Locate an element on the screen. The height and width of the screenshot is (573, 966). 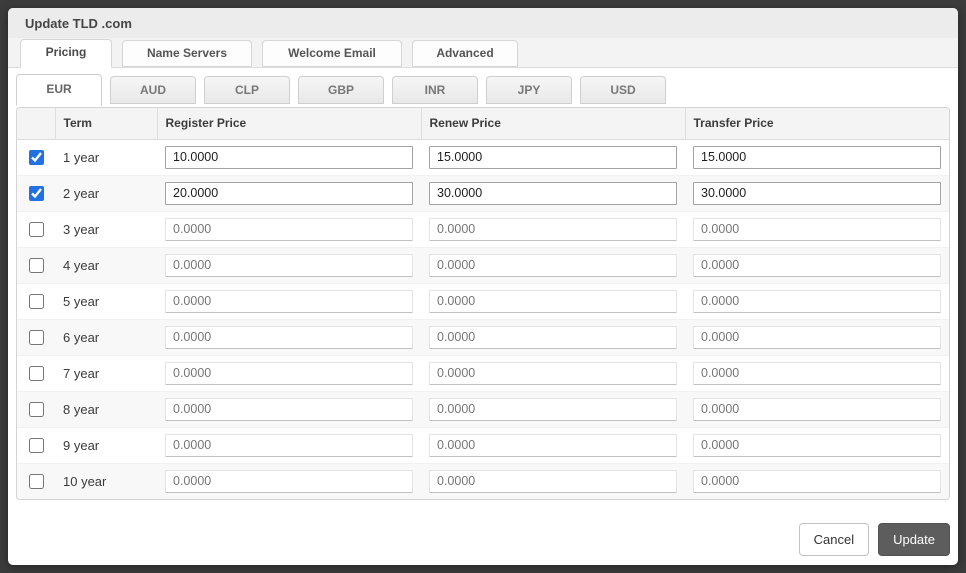
term-label: 9 year is located at coordinates (81, 445).